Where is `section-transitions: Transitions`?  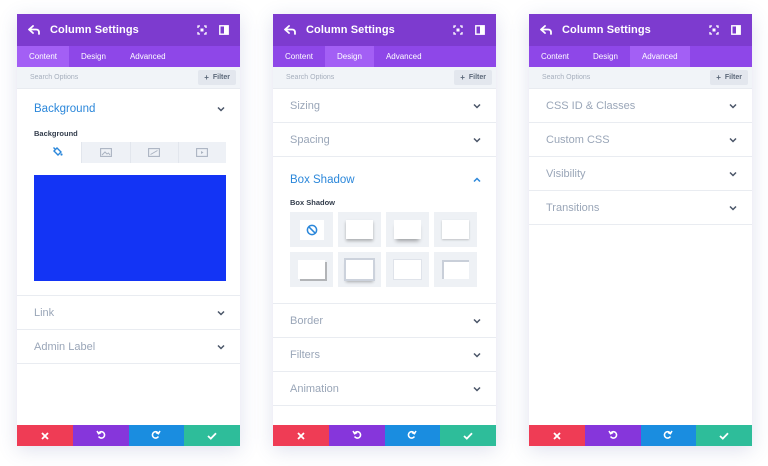 section-transitions: Transitions is located at coordinates (640, 208).